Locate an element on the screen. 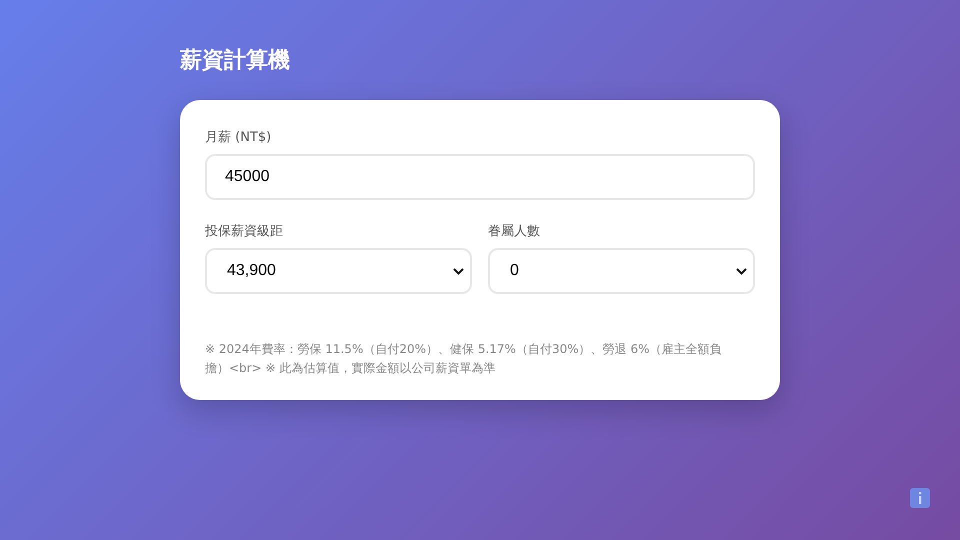  dropdown: 0 is located at coordinates (621, 271).